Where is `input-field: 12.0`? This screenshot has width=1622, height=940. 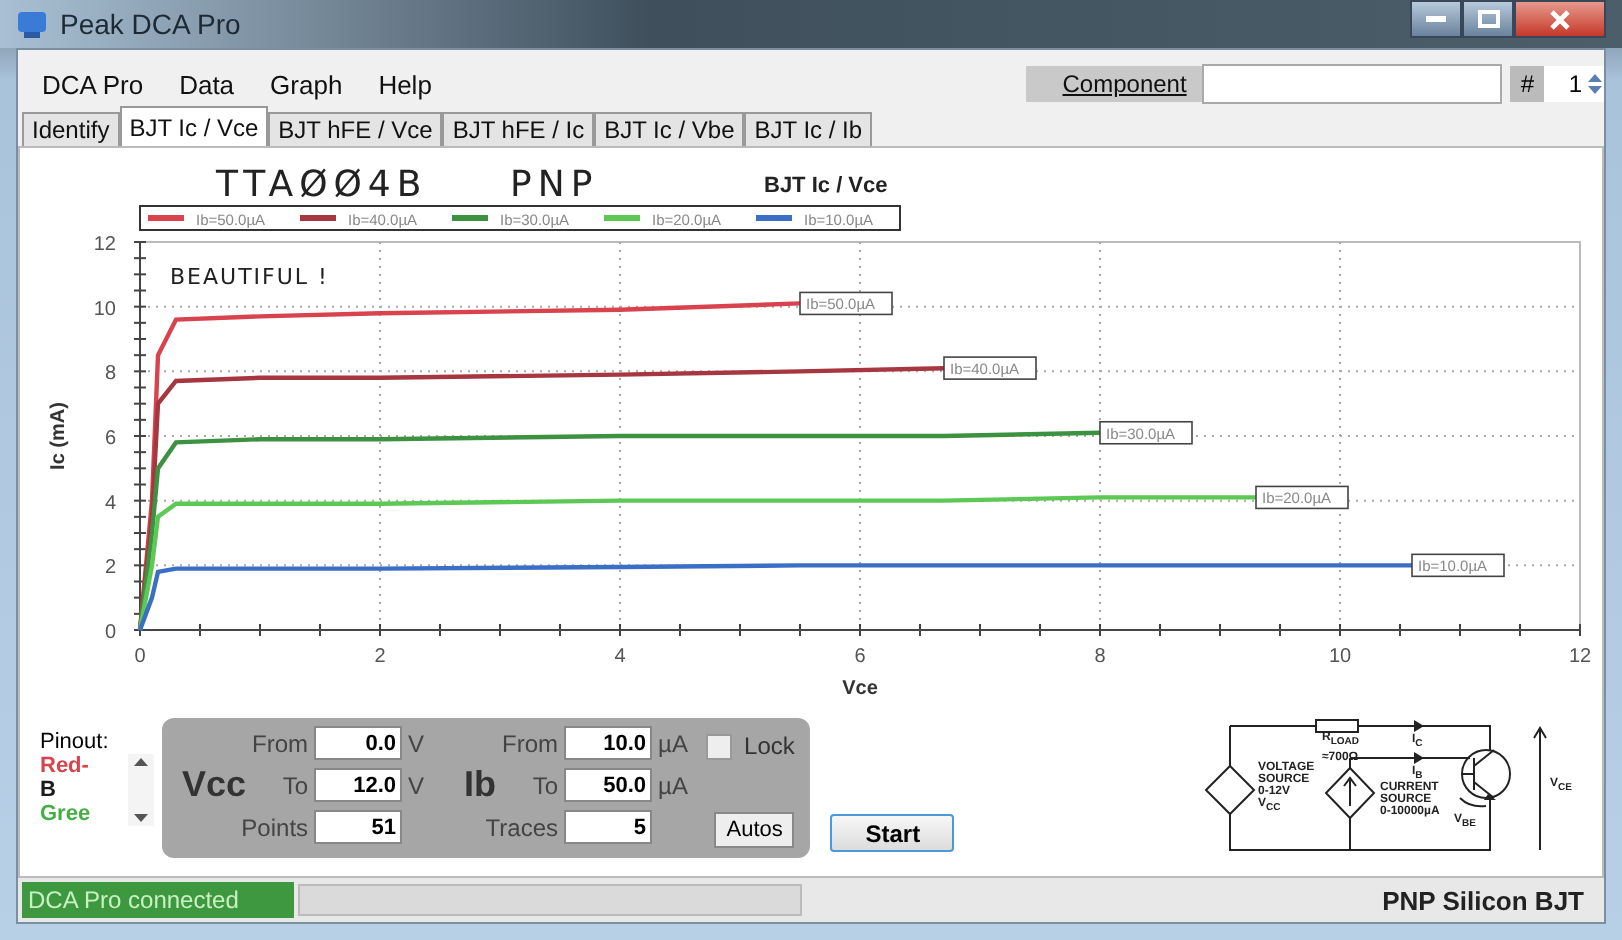 input-field: 12.0 is located at coordinates (358, 785).